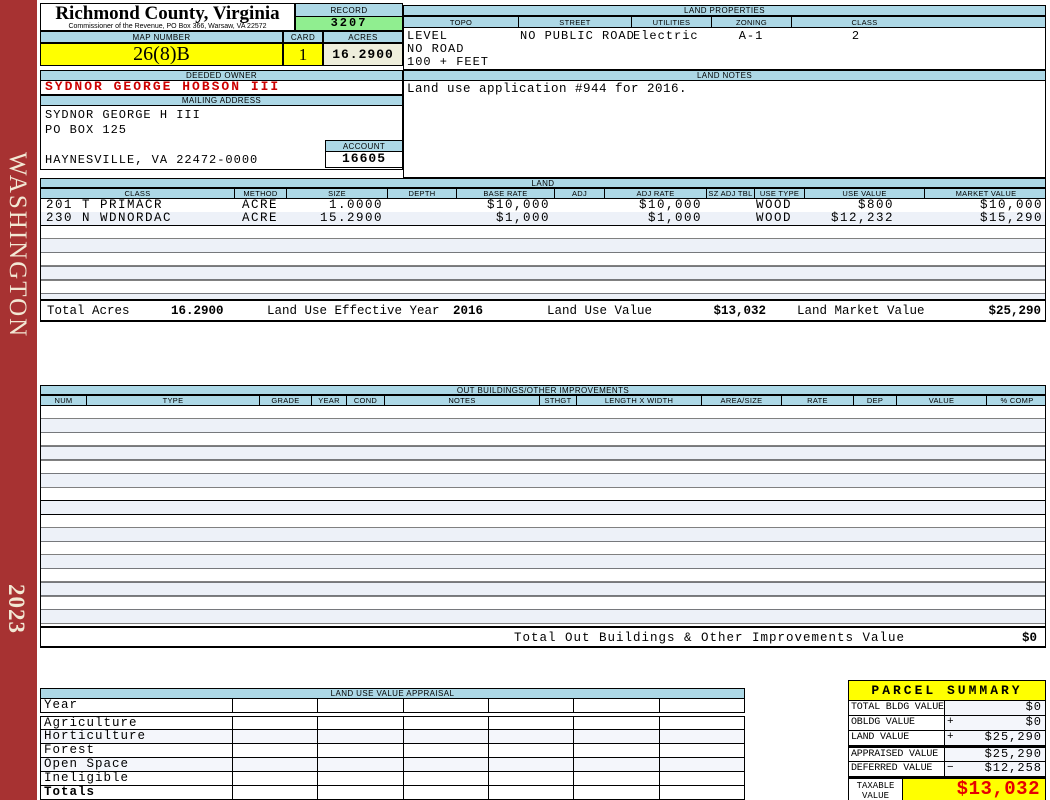 The width and height of the screenshot is (1050, 800). Describe the element at coordinates (259, 218) in the screenshot. I see `land-method: ACRE` at that location.